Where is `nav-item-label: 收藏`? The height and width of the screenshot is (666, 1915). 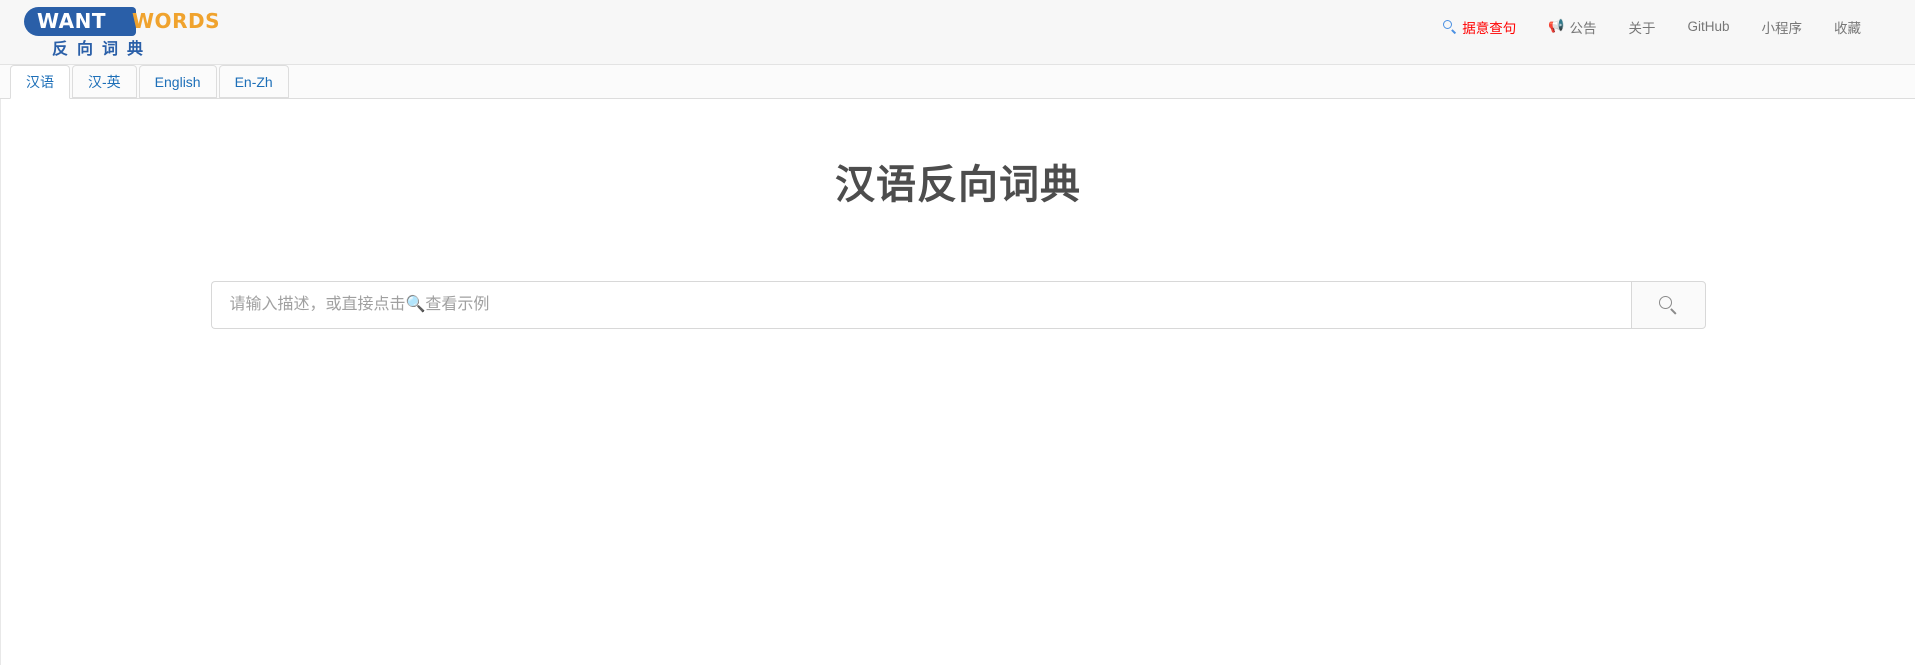 nav-item-label: 收藏 is located at coordinates (1847, 28).